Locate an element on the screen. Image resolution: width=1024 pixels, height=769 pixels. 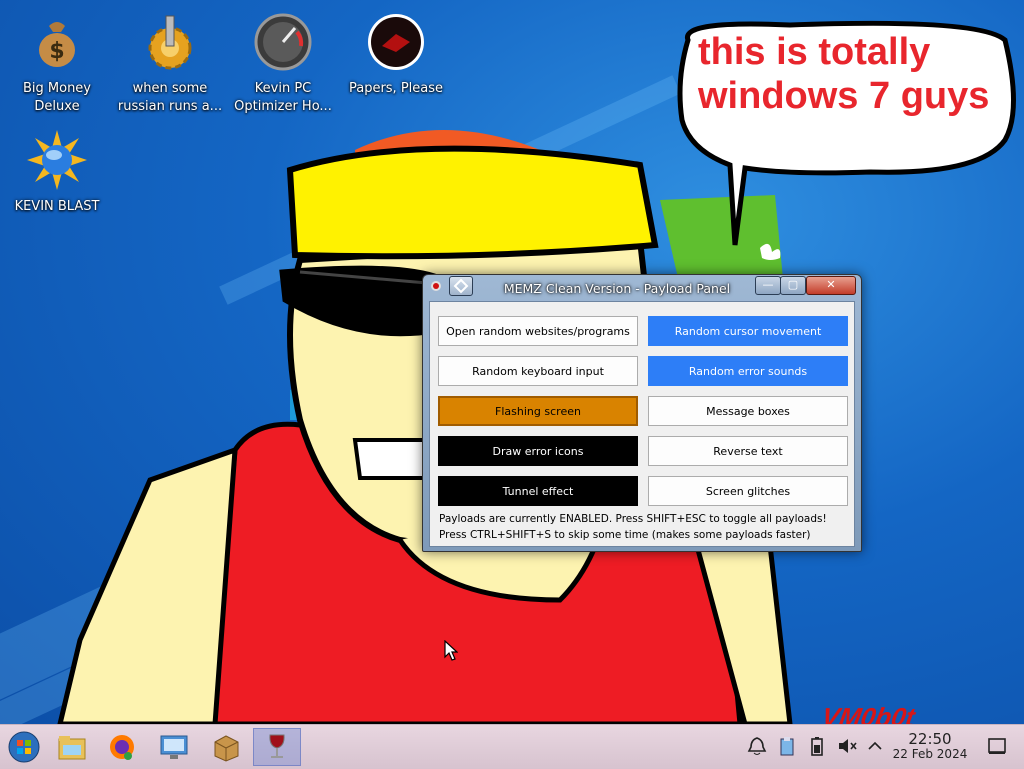
clipboard-icon is located at coordinates (787, 746).